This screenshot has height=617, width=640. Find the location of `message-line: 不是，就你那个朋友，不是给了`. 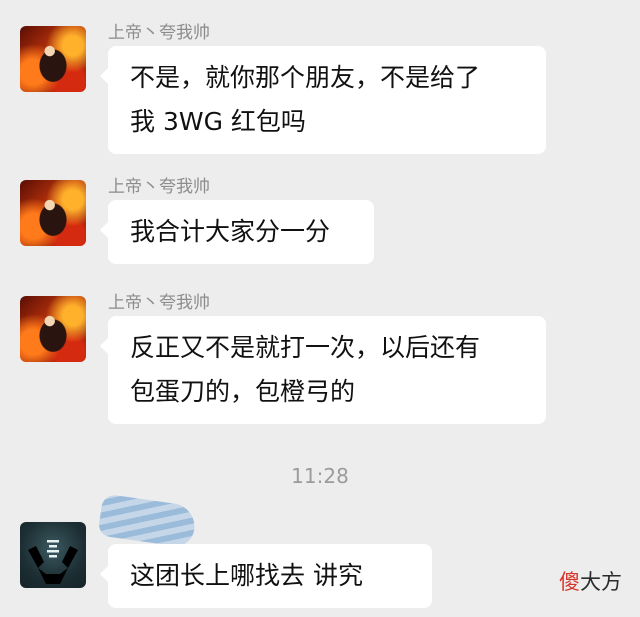

message-line: 不是，就你那个朋友，不是给了 is located at coordinates (305, 77).